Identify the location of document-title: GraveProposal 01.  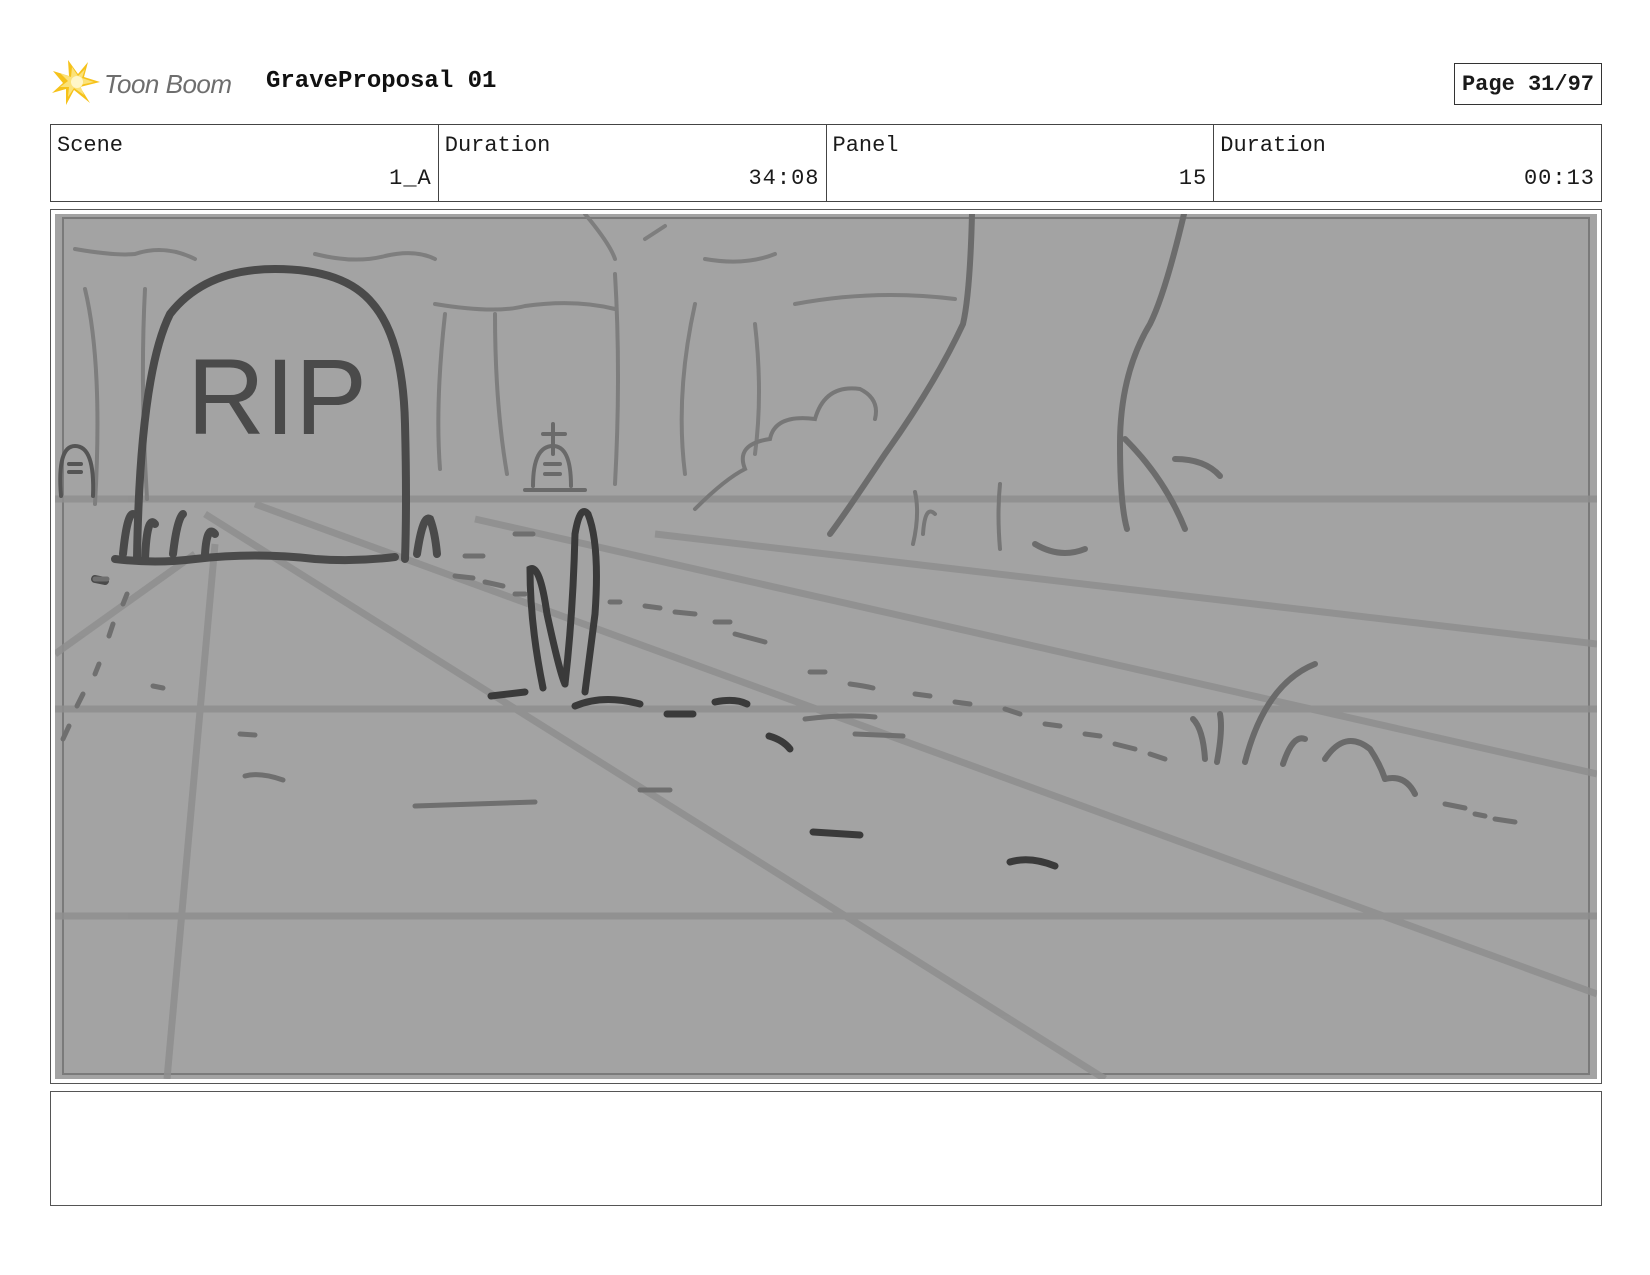
(381, 81).